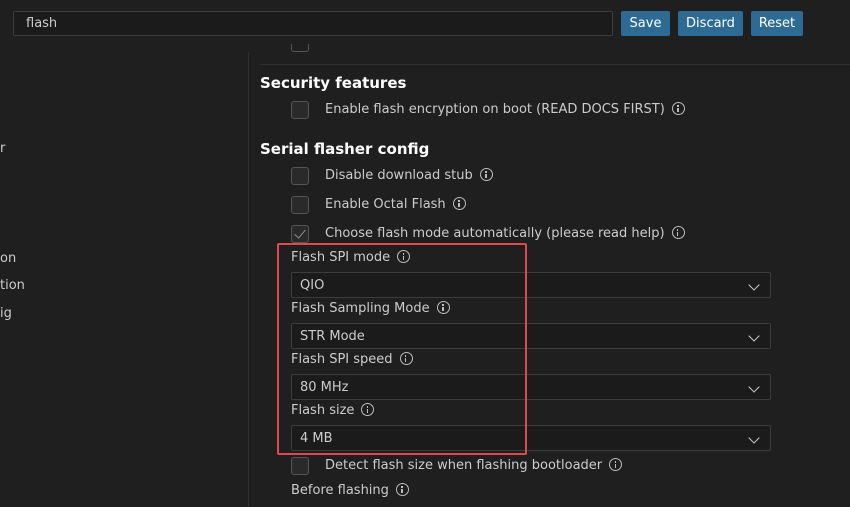  I want to click on search-input, so click(313, 23).